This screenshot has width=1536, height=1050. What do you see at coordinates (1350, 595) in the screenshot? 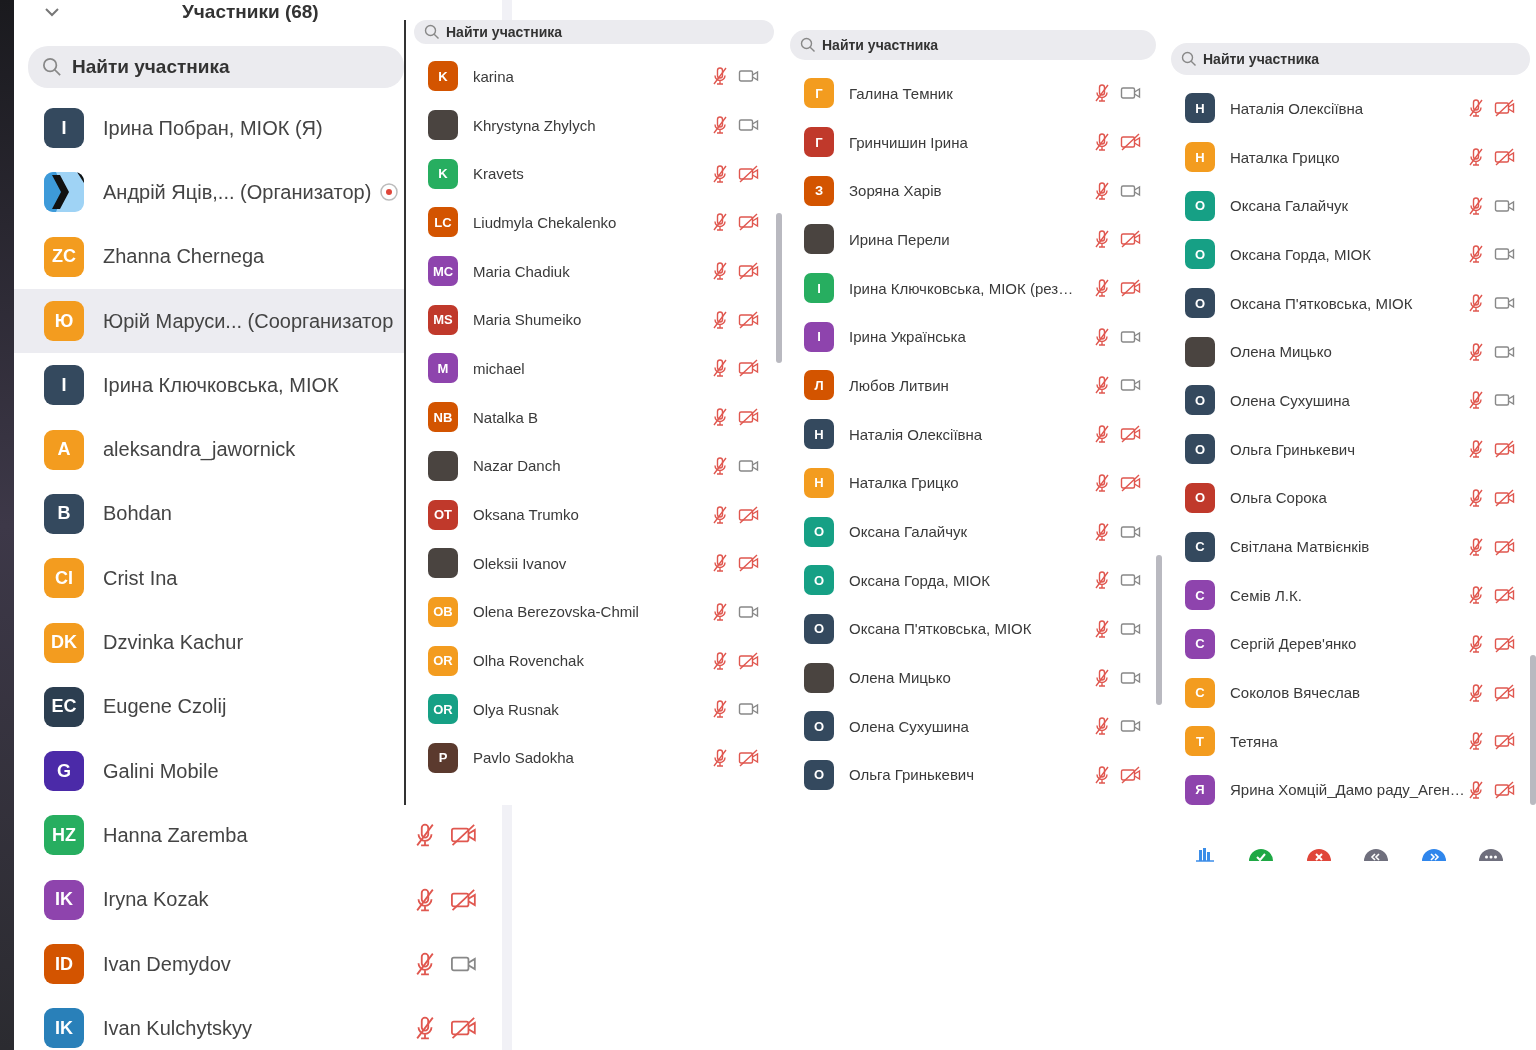
I see `participant-row: С Семів Л.К.` at bounding box center [1350, 595].